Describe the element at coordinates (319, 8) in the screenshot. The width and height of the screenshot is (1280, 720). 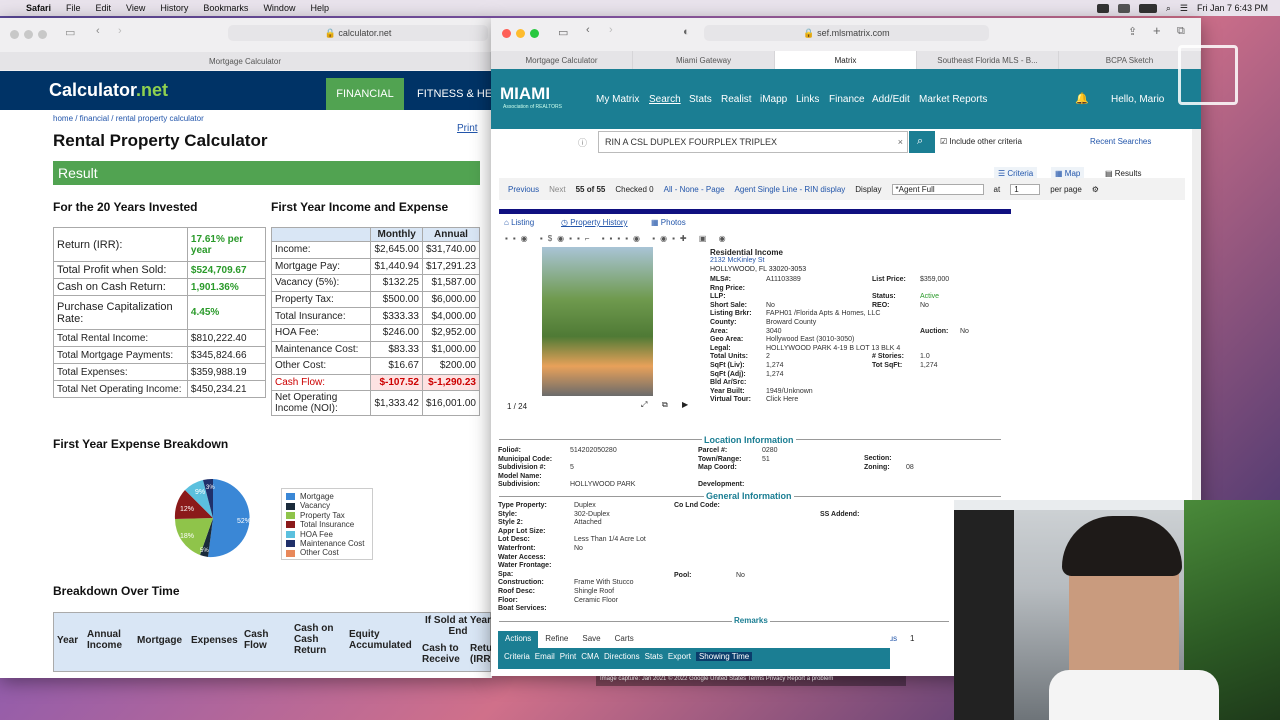
I see `menu-help: Help` at that location.